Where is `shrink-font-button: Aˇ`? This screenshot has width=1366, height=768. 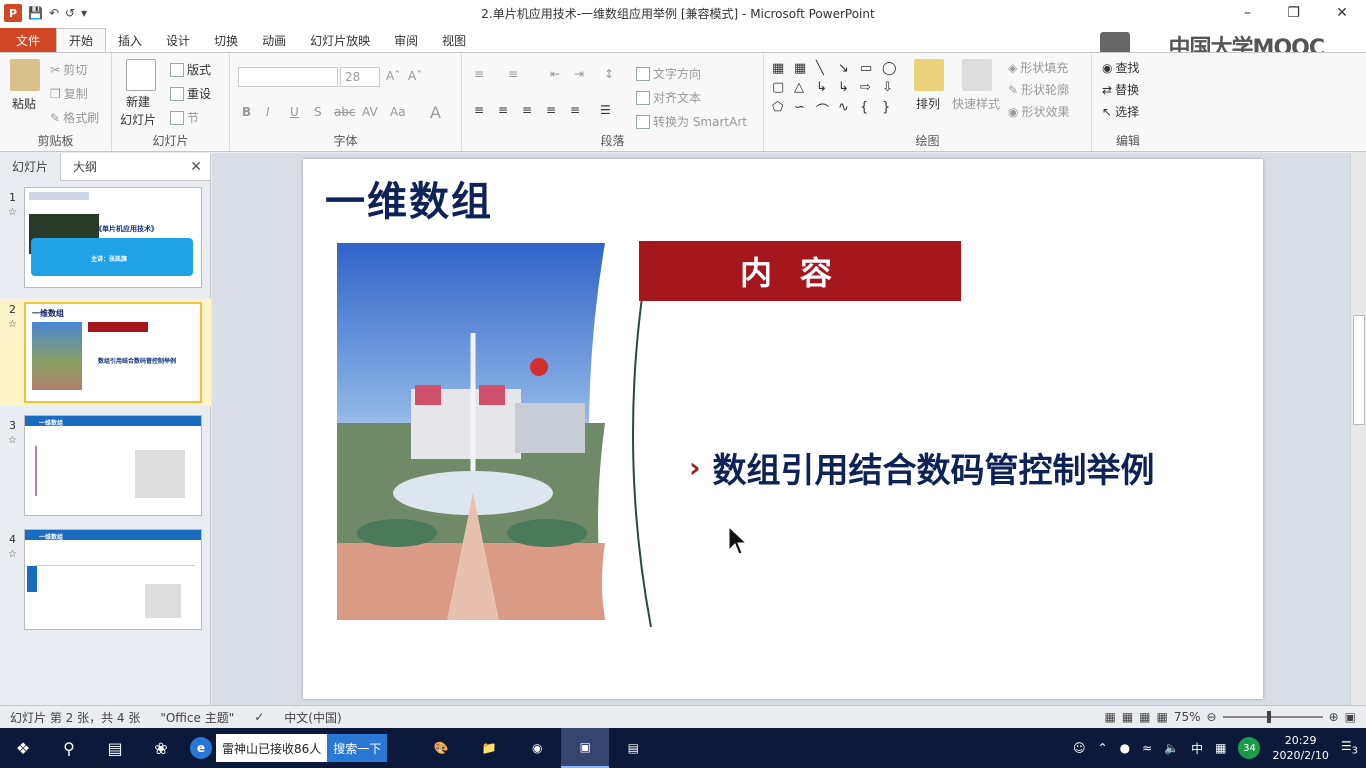
shrink-font-button: Aˇ is located at coordinates (415, 76).